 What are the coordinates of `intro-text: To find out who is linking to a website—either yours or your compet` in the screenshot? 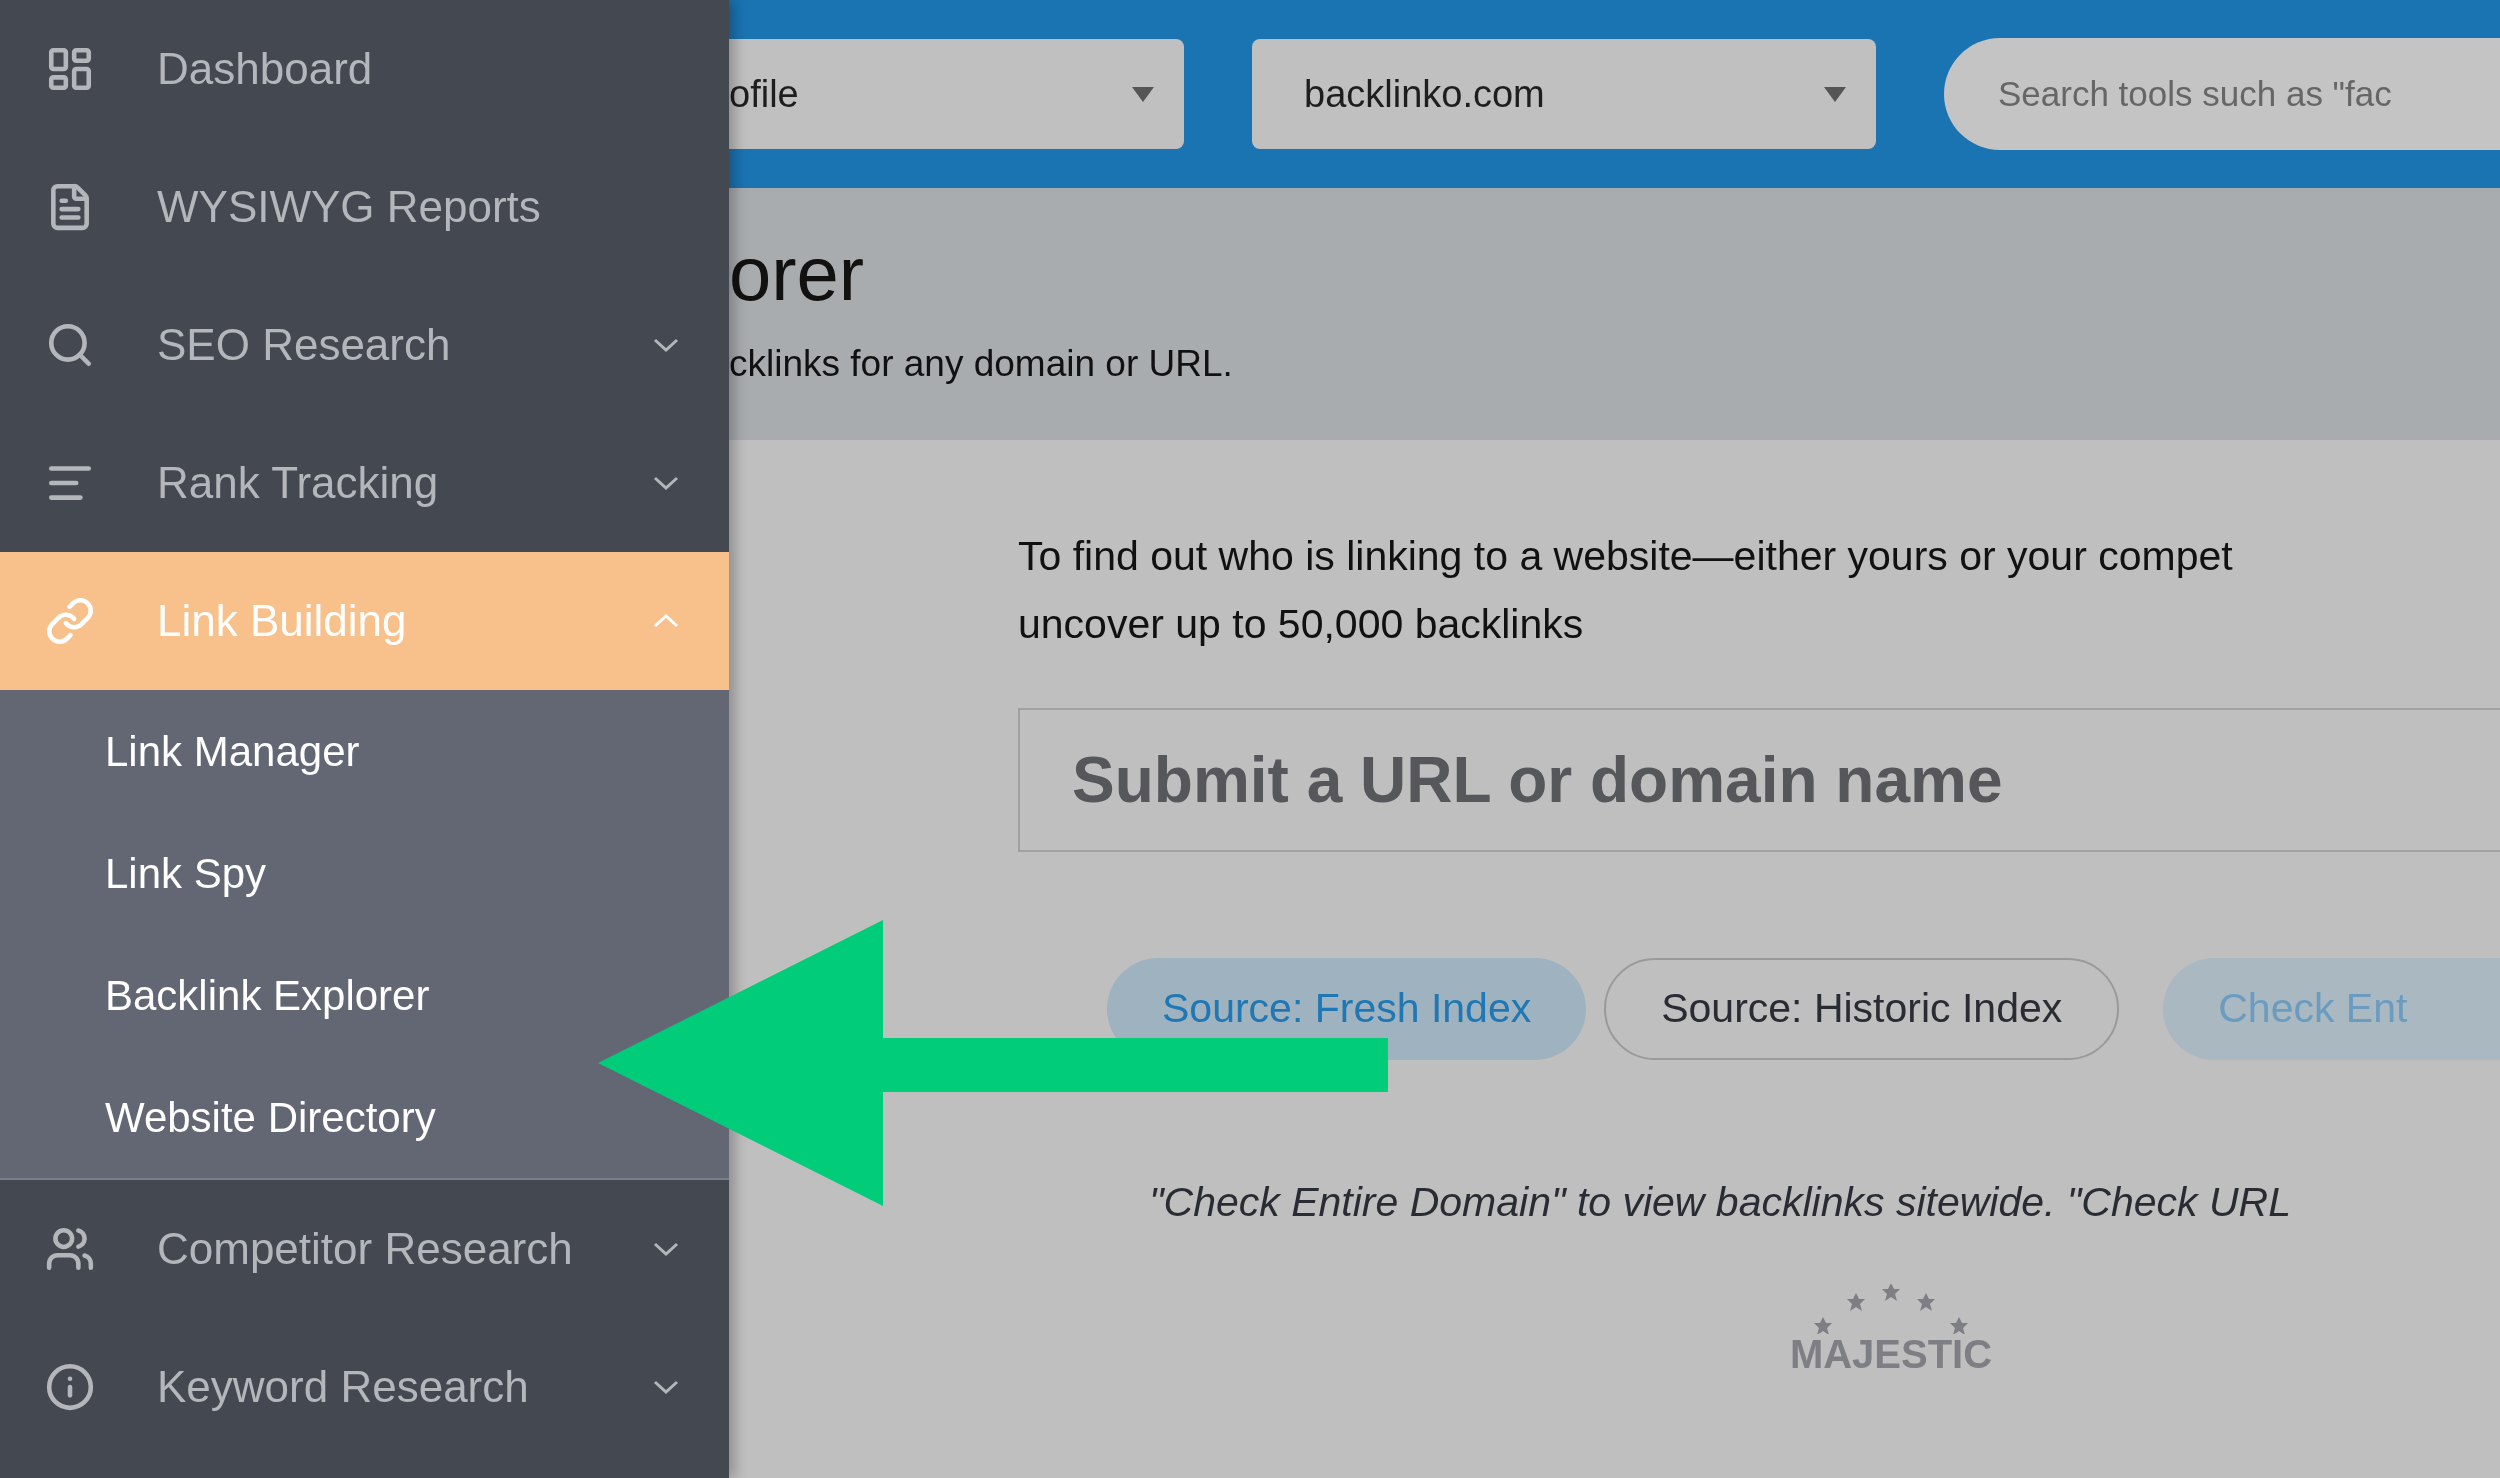 It's located at (1626, 556).